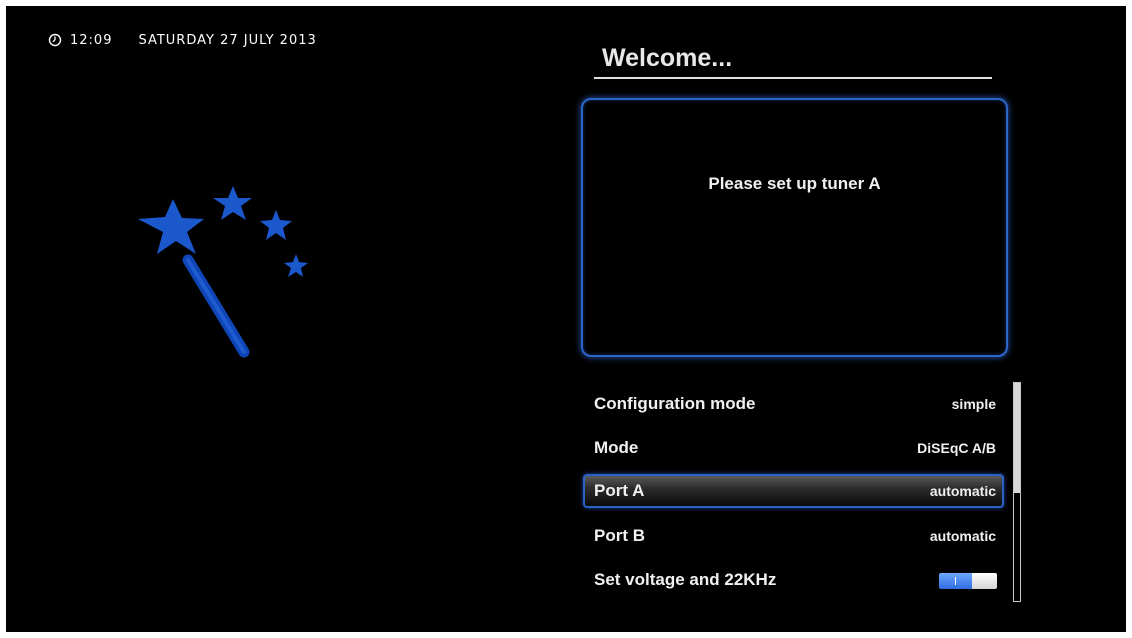  Describe the element at coordinates (91, 40) in the screenshot. I see `clock-time: 12:09` at that location.